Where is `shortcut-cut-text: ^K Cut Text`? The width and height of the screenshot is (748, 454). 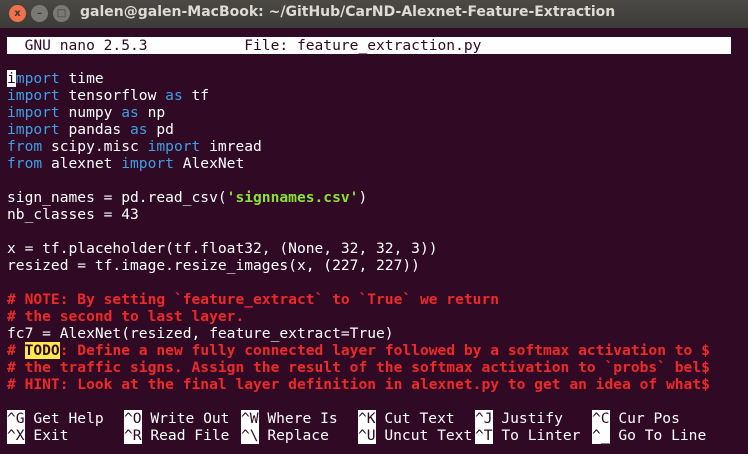
shortcut-cut-text: ^K Cut Text is located at coordinates (406, 418).